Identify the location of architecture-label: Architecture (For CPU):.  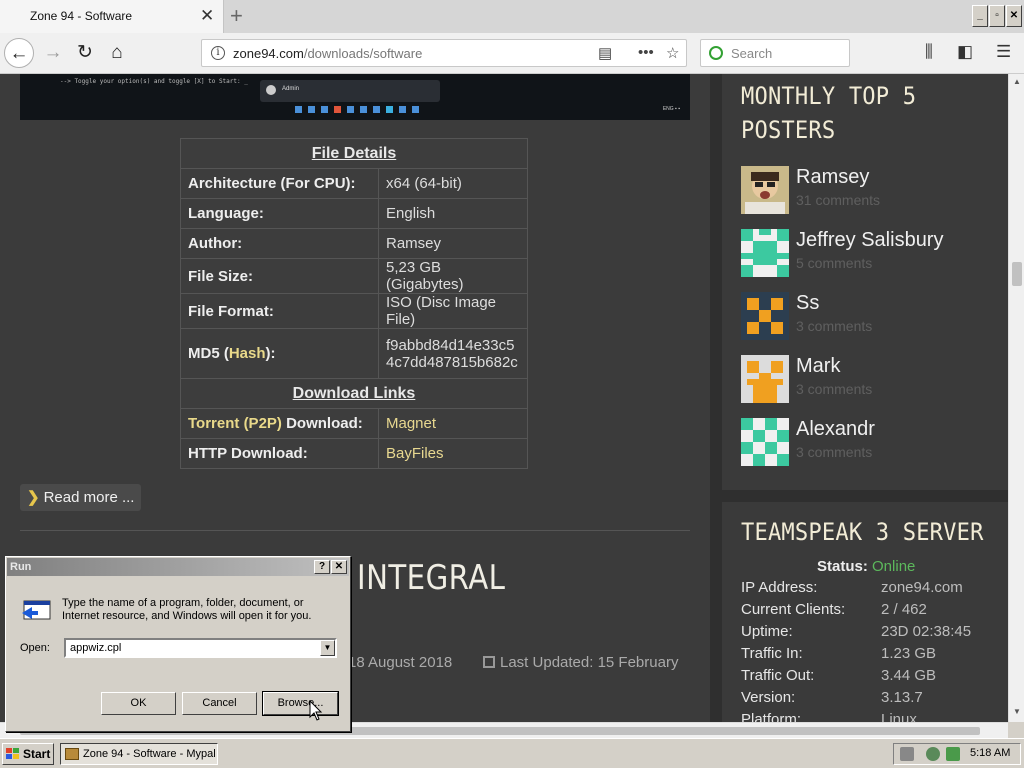
(279, 183).